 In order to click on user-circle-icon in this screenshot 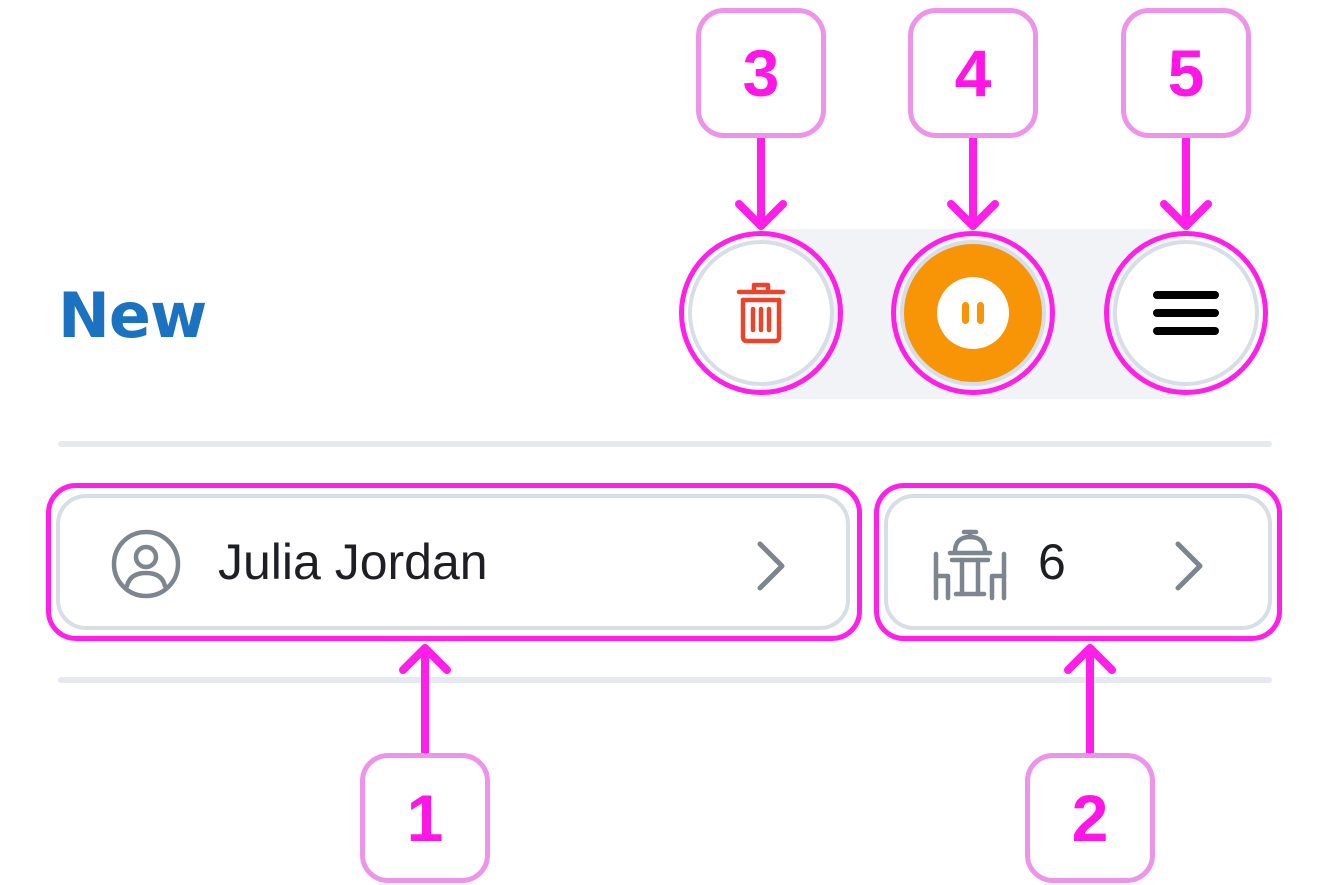, I will do `click(146, 564)`.